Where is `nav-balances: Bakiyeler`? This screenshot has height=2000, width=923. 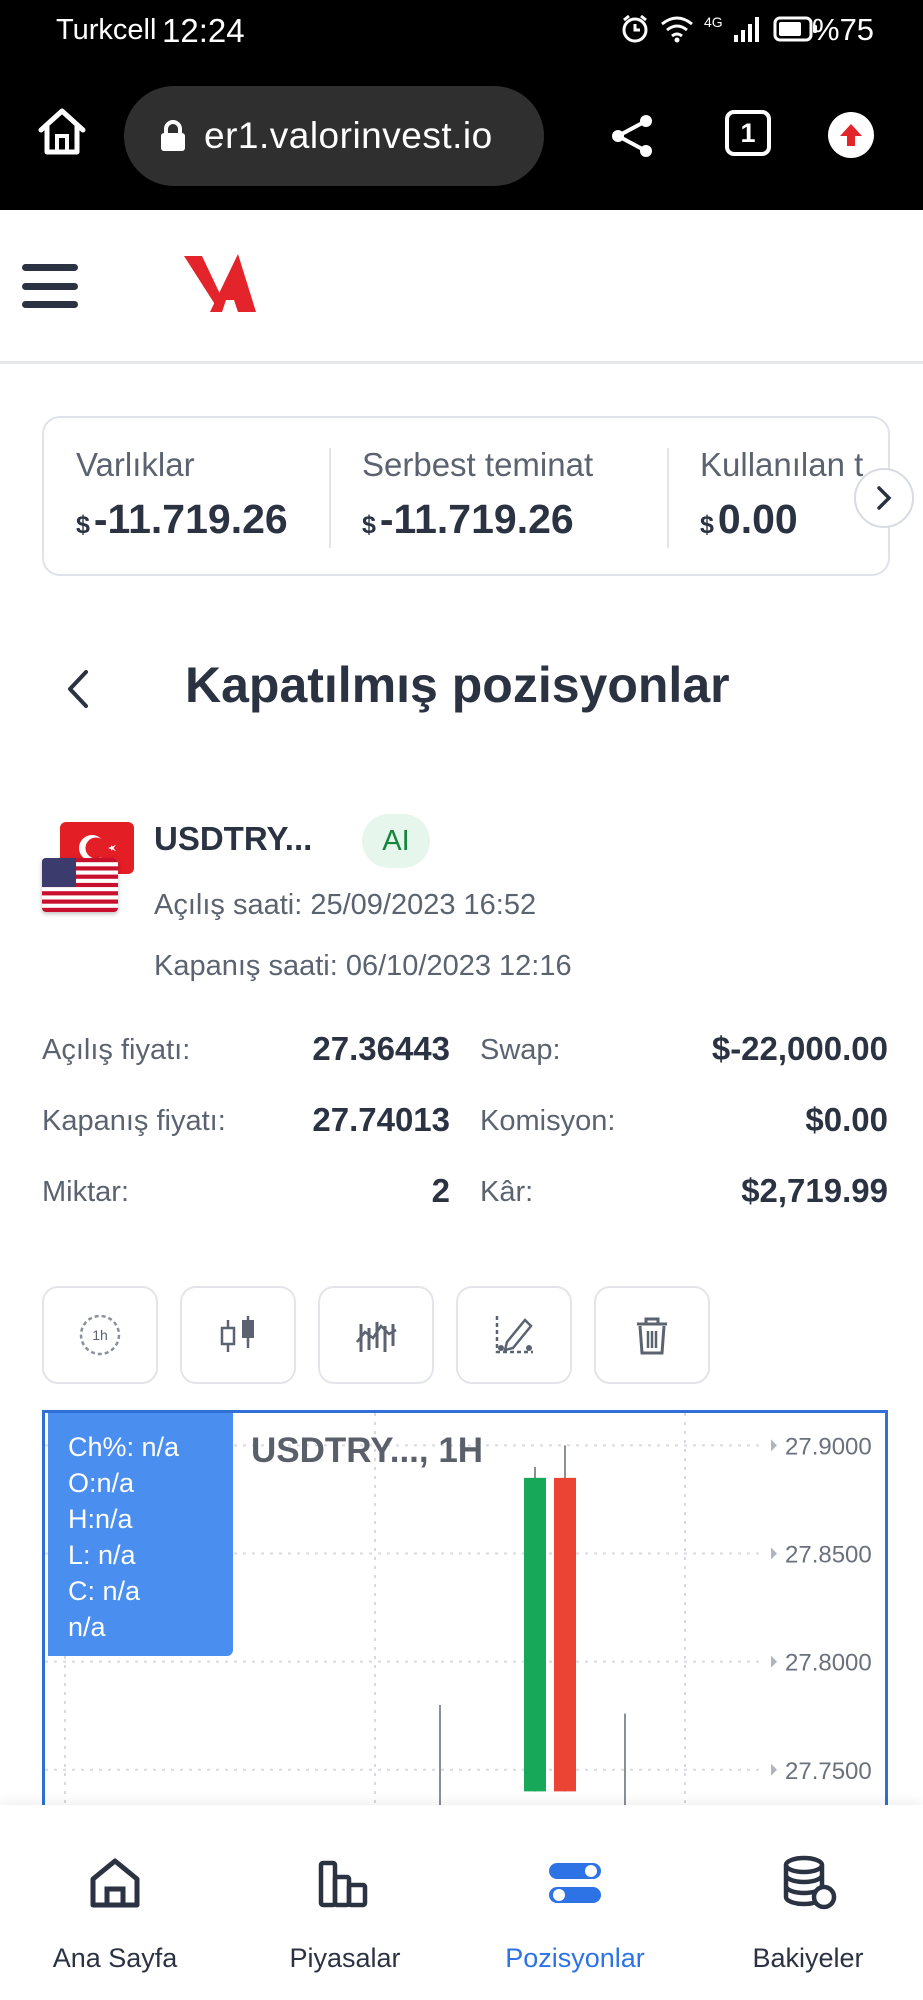
nav-balances: Bakiyeler is located at coordinates (808, 1902).